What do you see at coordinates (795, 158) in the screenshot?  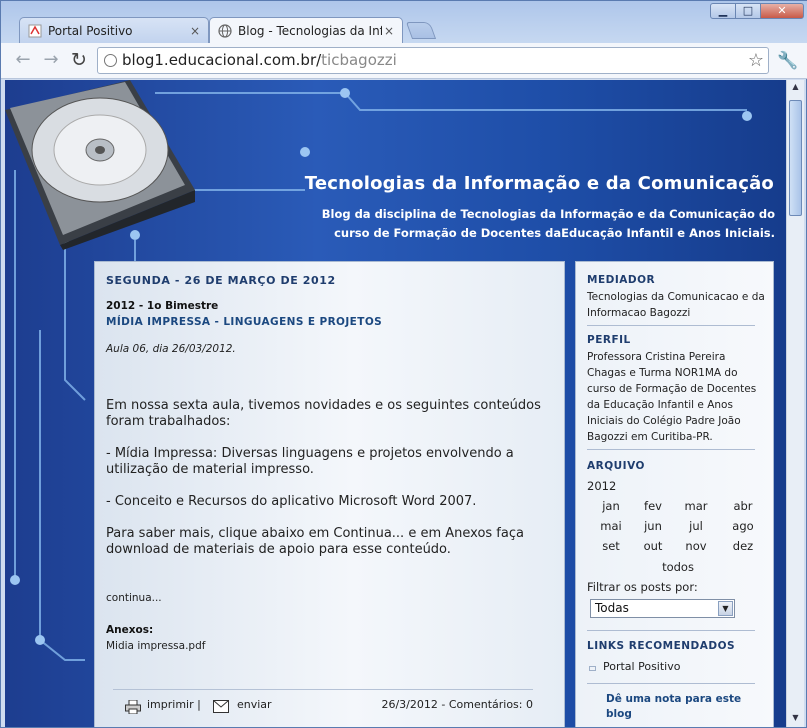 I see `scroll-thumb` at bounding box center [795, 158].